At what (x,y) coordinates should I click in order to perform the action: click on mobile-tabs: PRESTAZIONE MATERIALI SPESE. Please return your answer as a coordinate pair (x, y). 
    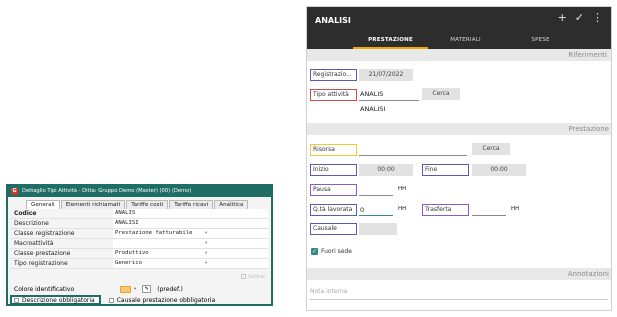
    Looking at the image, I should click on (459, 41).